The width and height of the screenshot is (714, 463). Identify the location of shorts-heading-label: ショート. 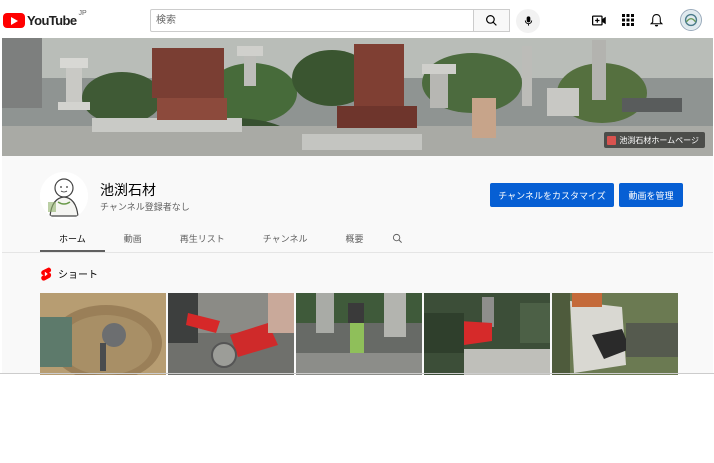
(78, 275).